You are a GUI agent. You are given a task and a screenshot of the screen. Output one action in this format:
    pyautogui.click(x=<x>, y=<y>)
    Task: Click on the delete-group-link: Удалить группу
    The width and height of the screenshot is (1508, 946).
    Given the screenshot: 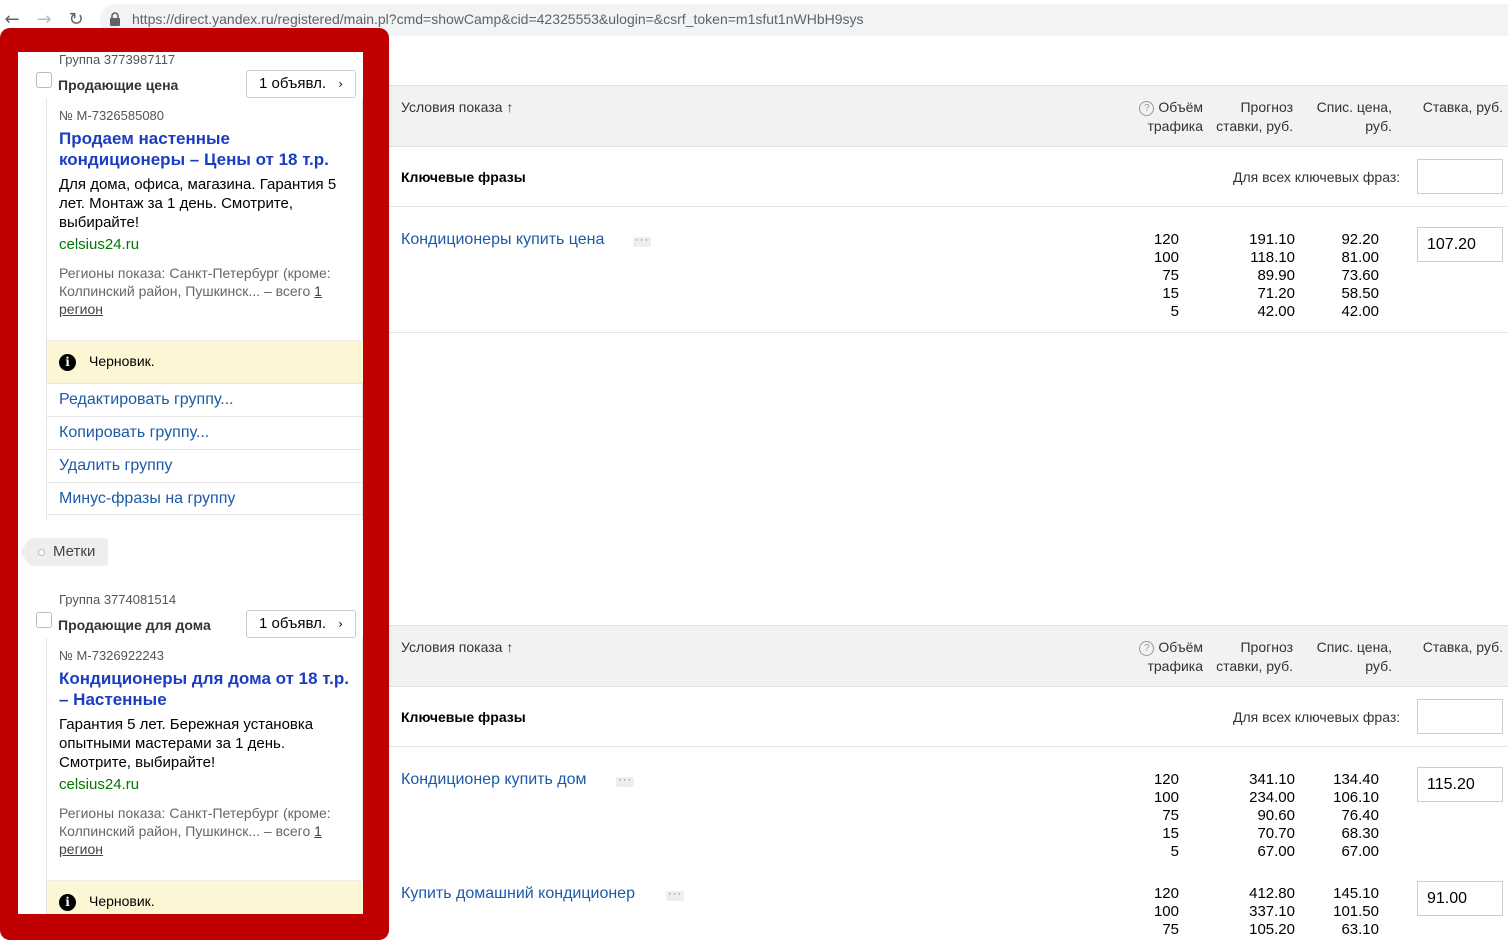 What is the action you would take?
    pyautogui.click(x=205, y=465)
    